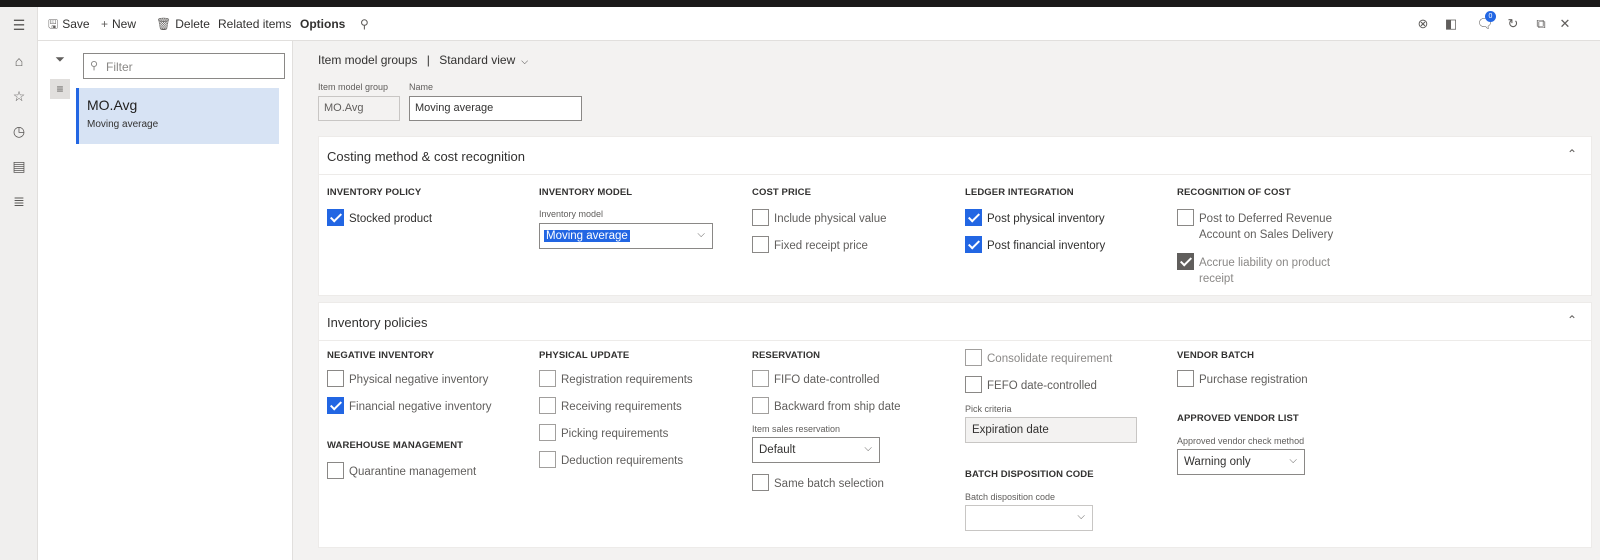 This screenshot has width=1600, height=560. What do you see at coordinates (1029, 518) in the screenshot?
I see `batch-disposition-code-select: ⌵` at bounding box center [1029, 518].